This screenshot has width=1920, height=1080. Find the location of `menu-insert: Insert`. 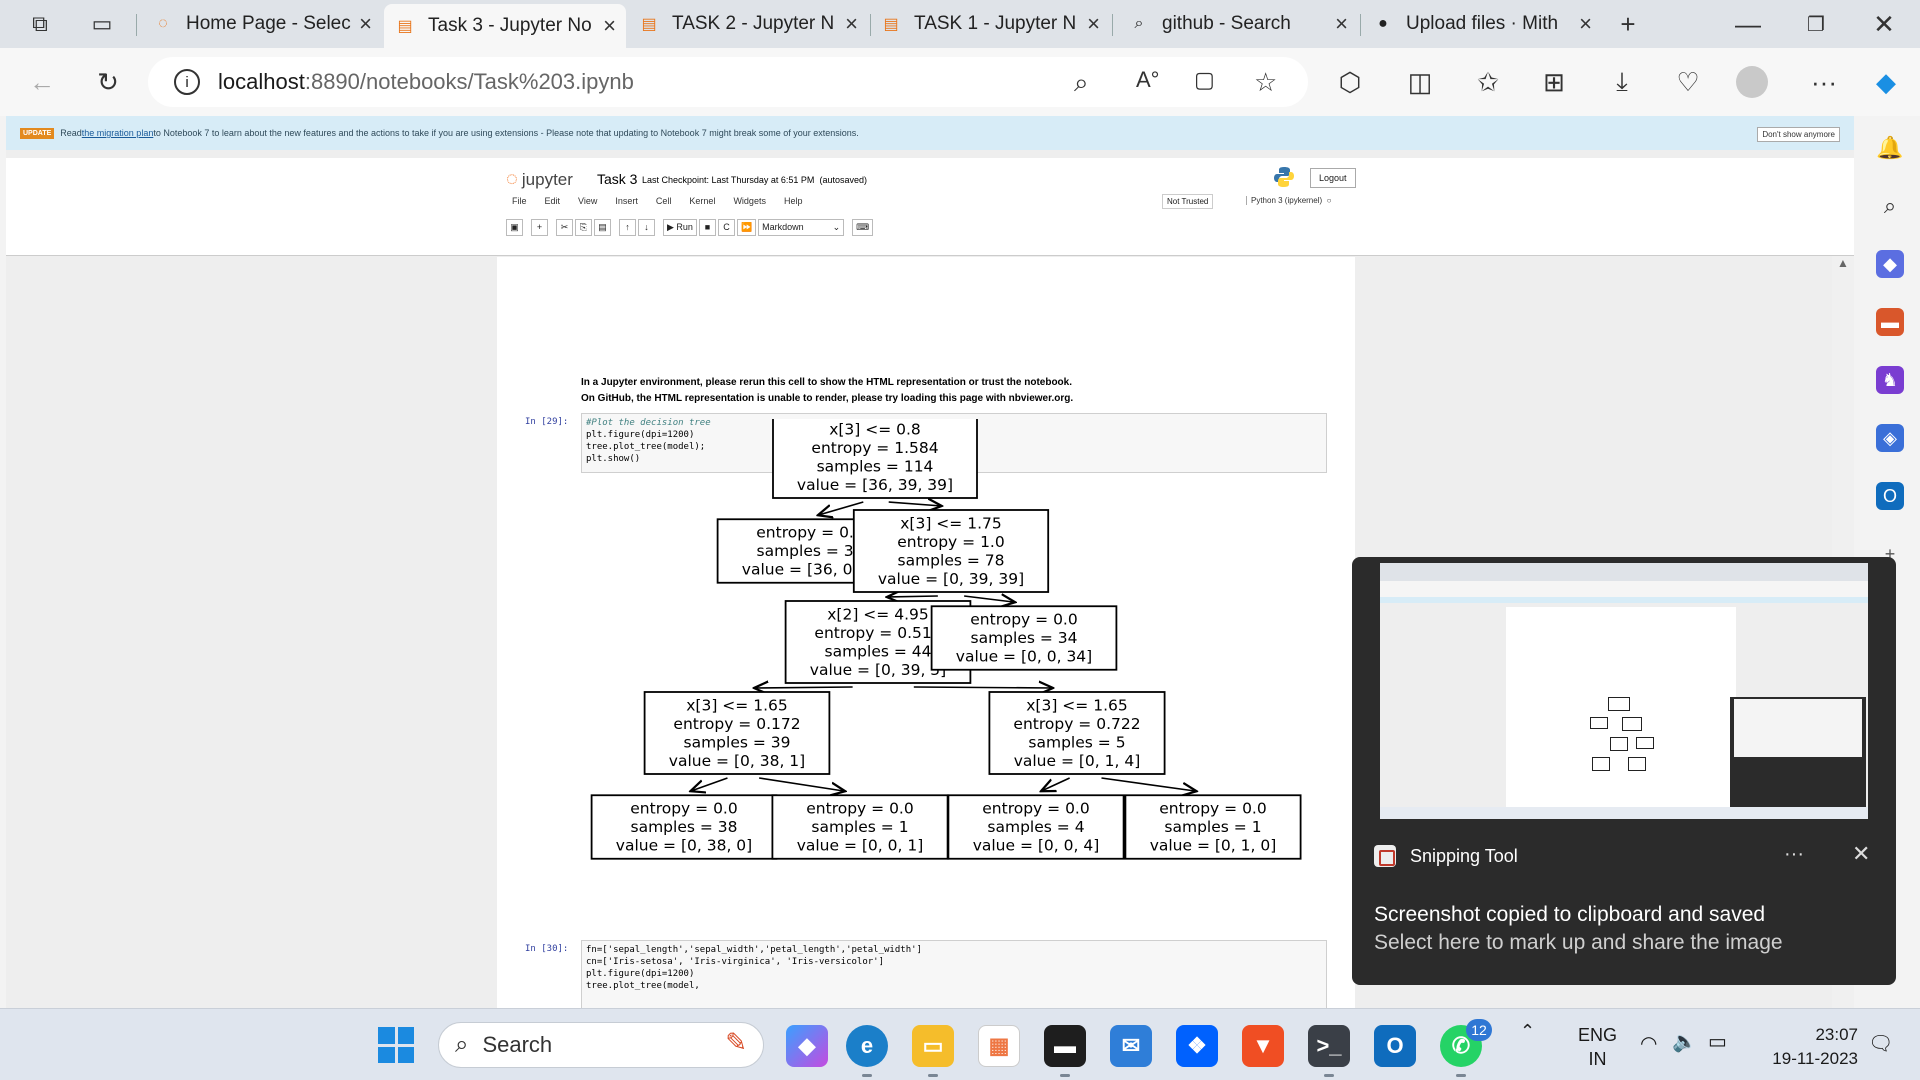

menu-insert: Insert is located at coordinates (626, 201).